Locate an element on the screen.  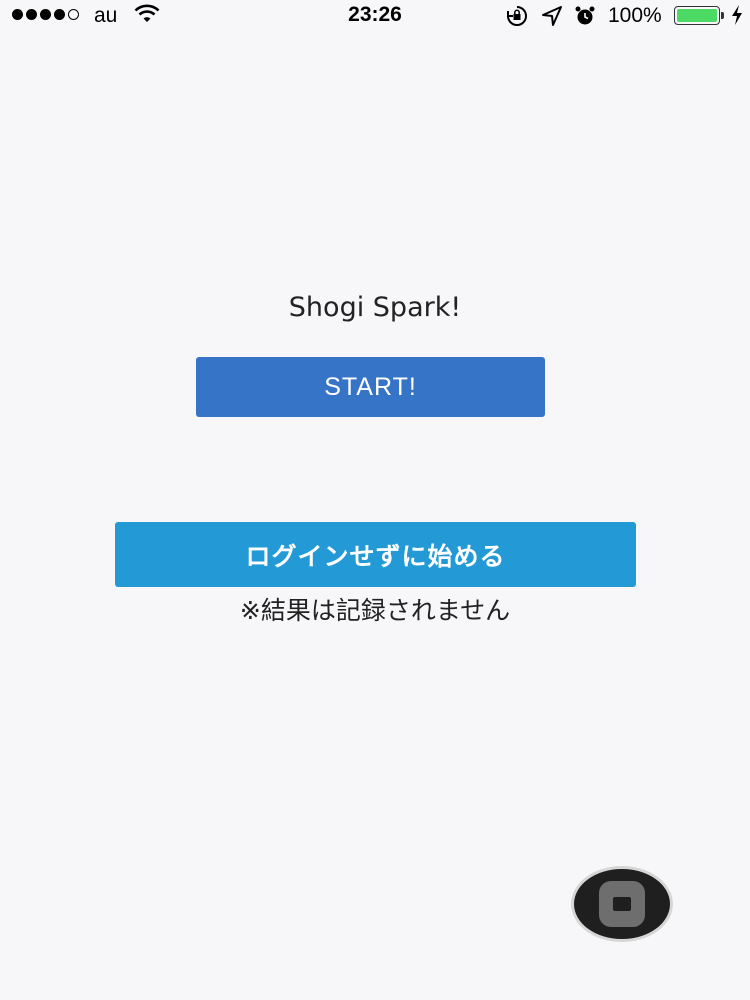
battery-percent: 100% is located at coordinates (635, 15).